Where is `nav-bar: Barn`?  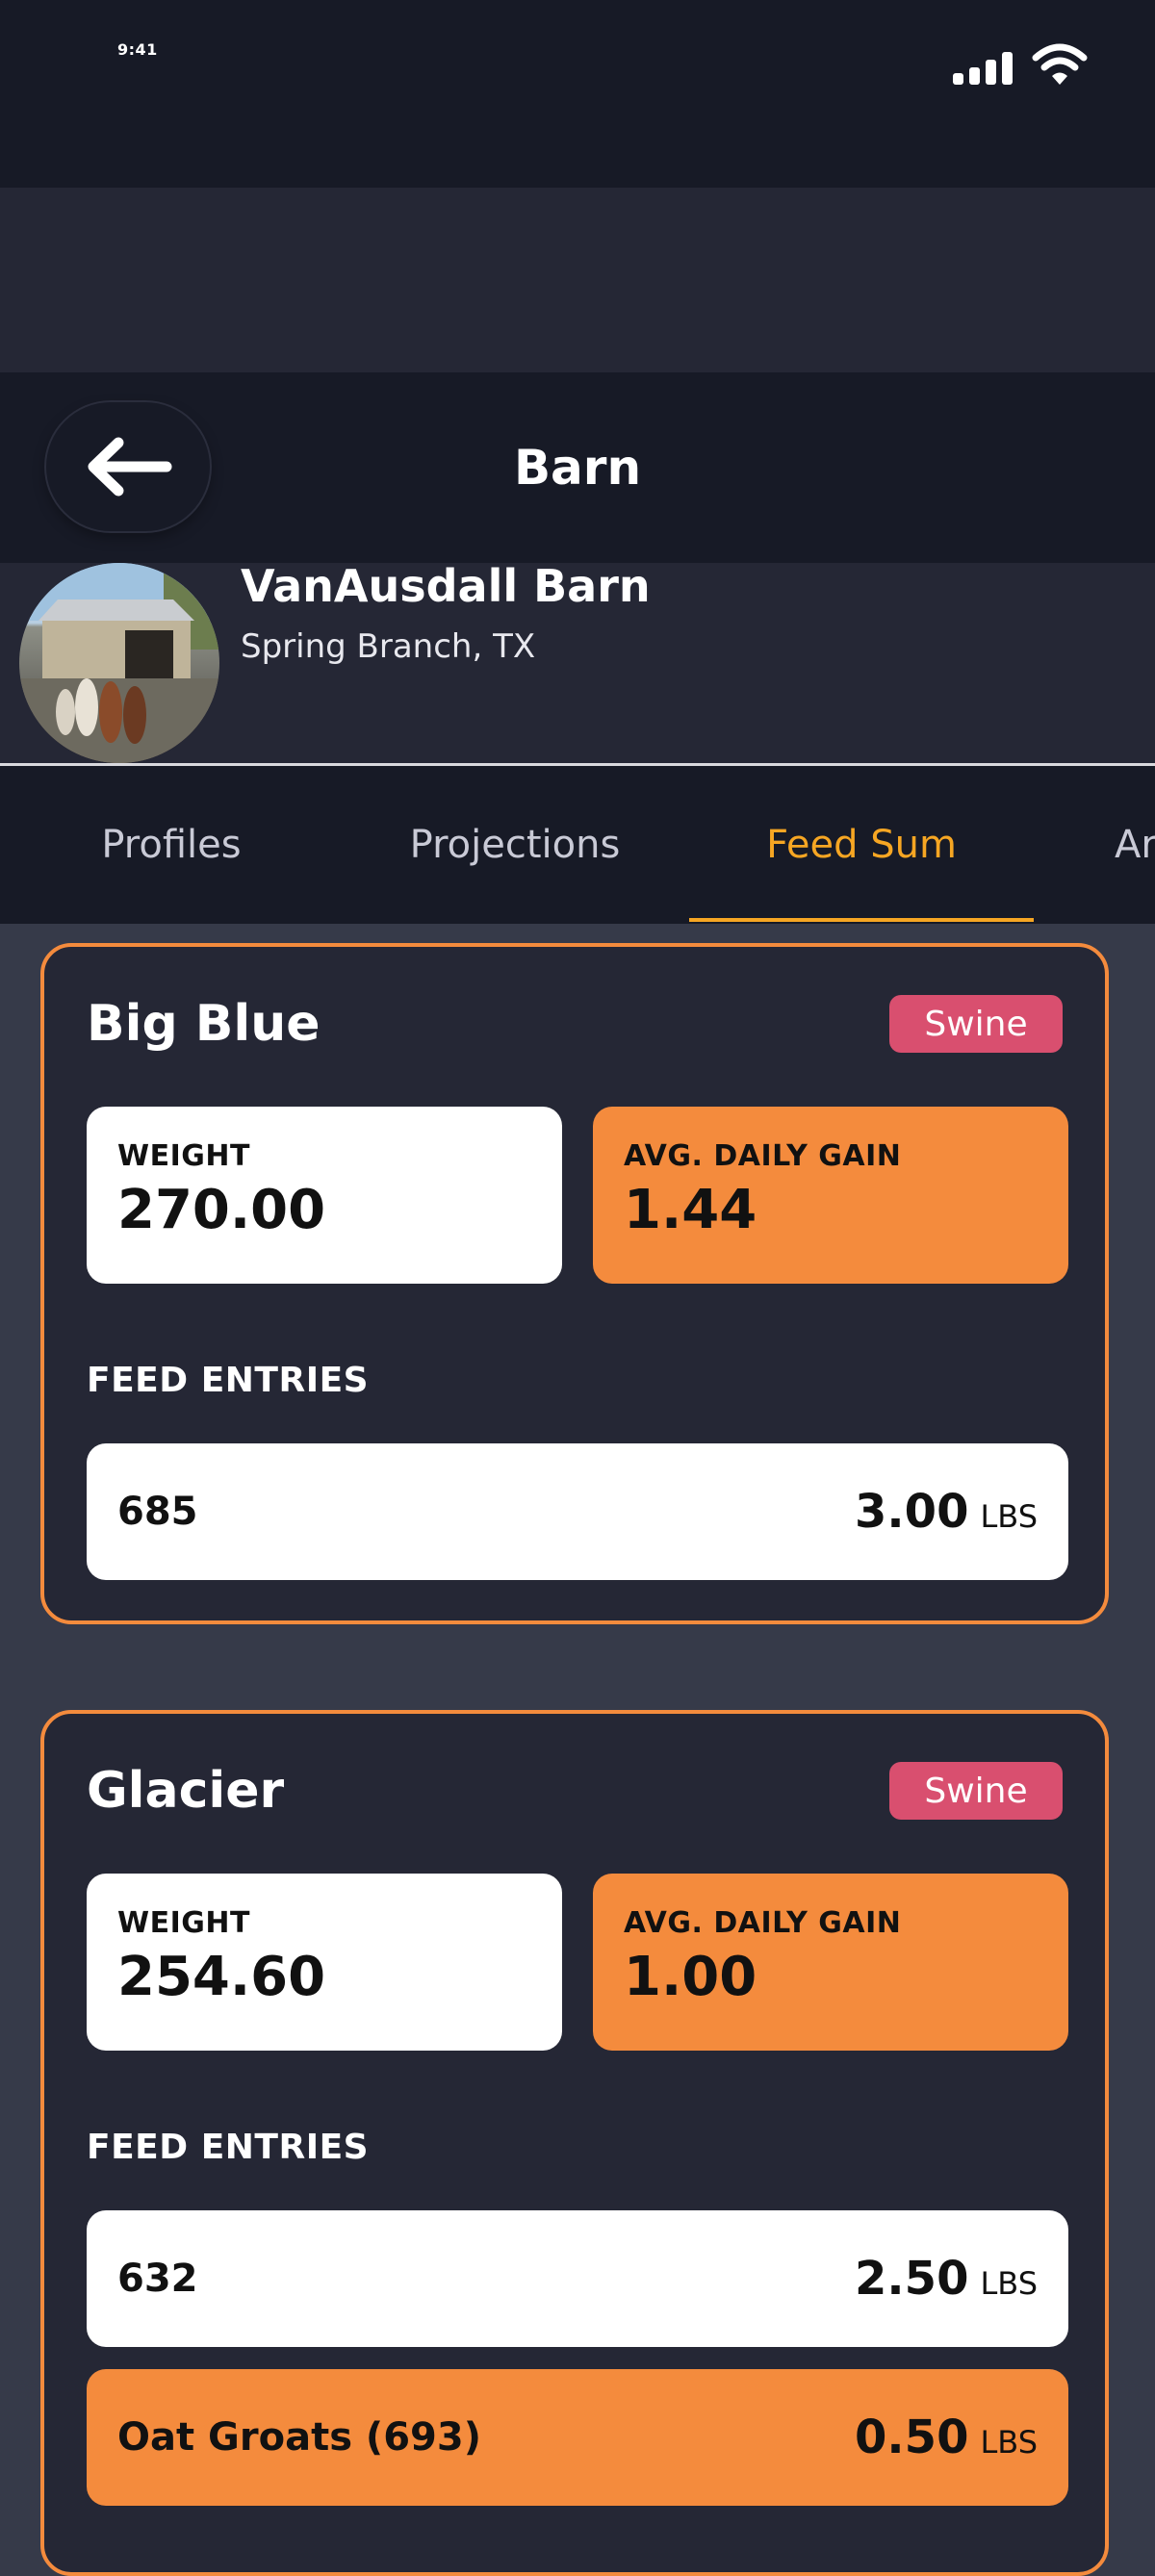 nav-bar: Barn is located at coordinates (577, 467).